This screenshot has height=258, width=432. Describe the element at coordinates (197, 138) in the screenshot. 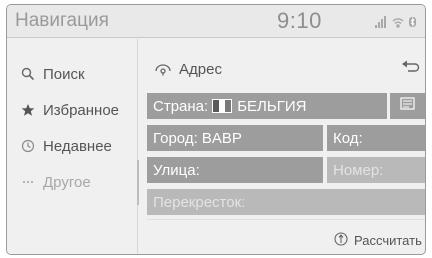

I see `city-label: Город: BABP` at that location.